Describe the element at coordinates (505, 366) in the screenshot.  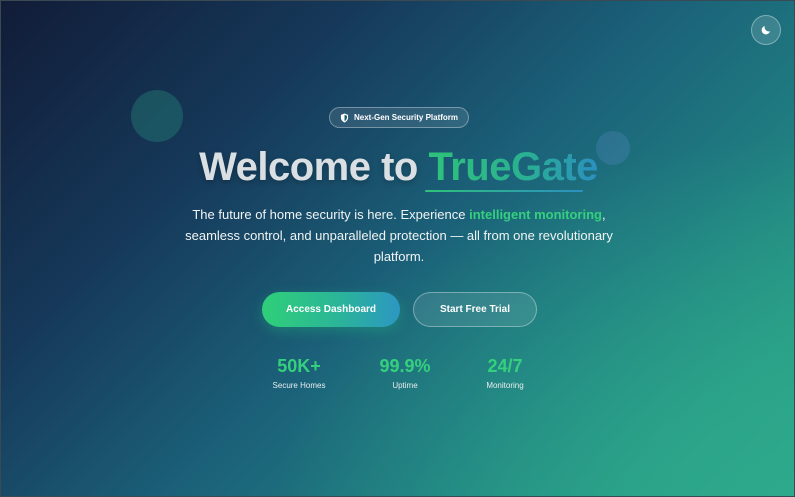
I see `stat-value: 24/7` at that location.